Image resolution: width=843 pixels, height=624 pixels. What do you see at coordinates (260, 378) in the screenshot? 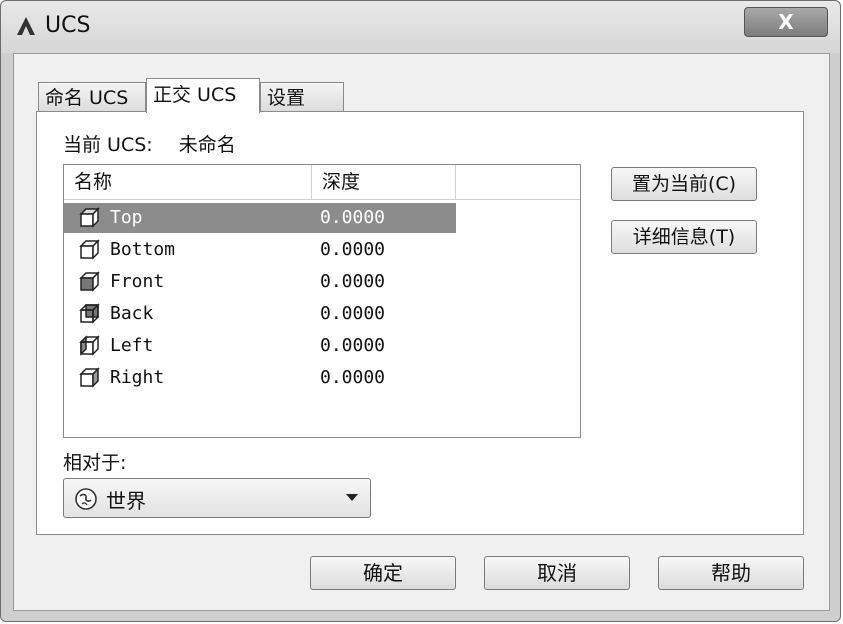
I see `ucs-row-right: Right 0.0000` at bounding box center [260, 378].